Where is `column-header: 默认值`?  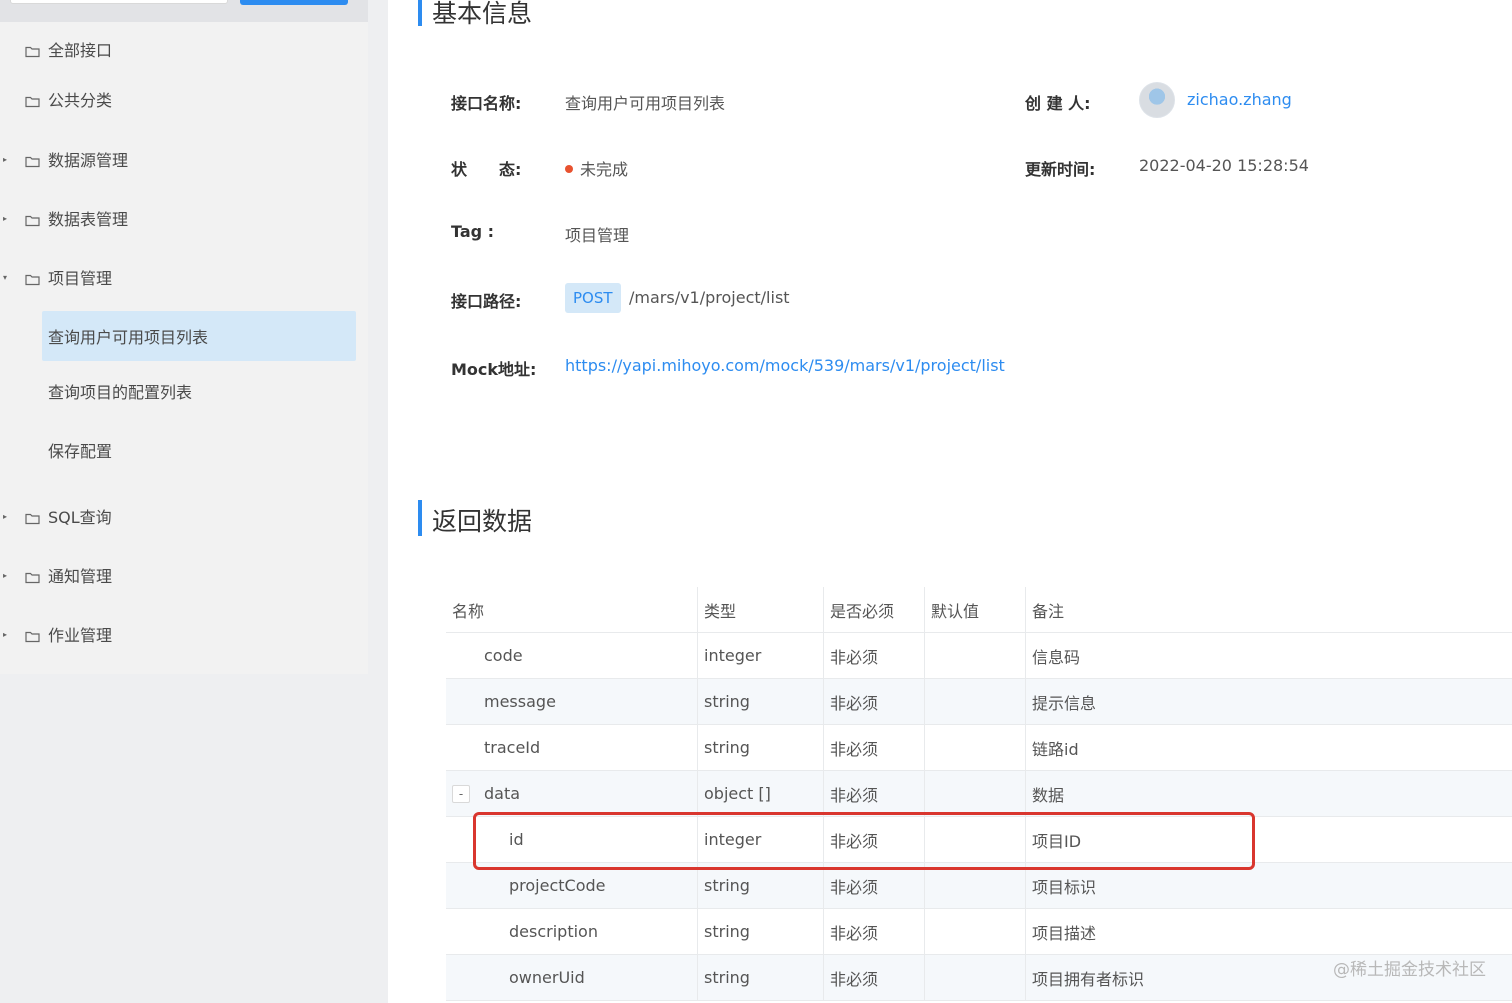 column-header: 默认值 is located at coordinates (975, 609).